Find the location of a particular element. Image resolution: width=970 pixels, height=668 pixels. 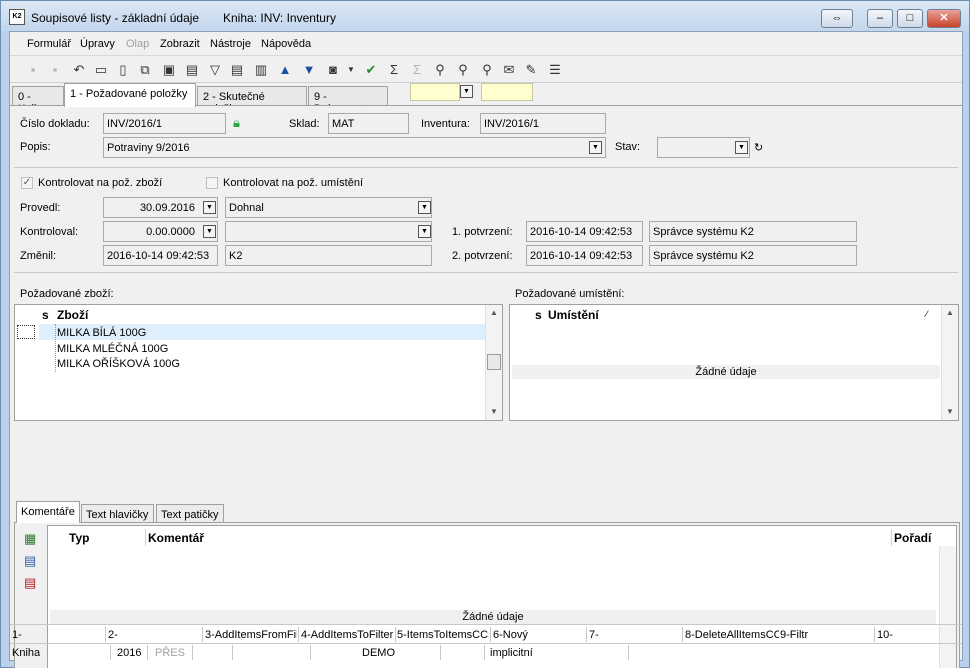

refresh-icon: ↻ is located at coordinates (758, 147).